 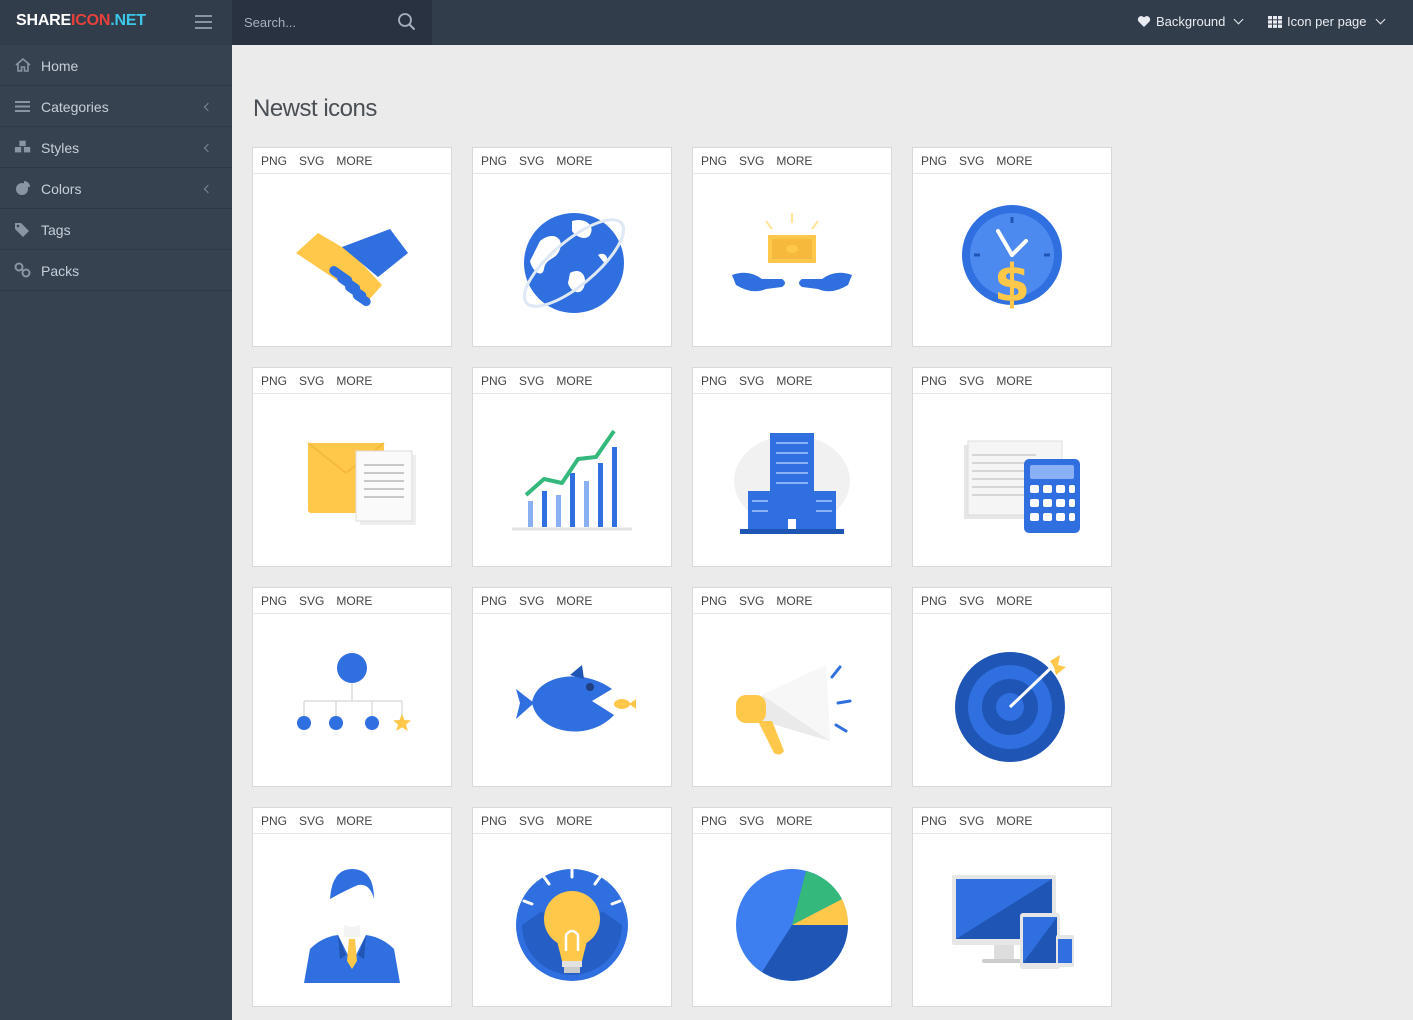 I want to click on megaphone-icon, so click(x=792, y=700).